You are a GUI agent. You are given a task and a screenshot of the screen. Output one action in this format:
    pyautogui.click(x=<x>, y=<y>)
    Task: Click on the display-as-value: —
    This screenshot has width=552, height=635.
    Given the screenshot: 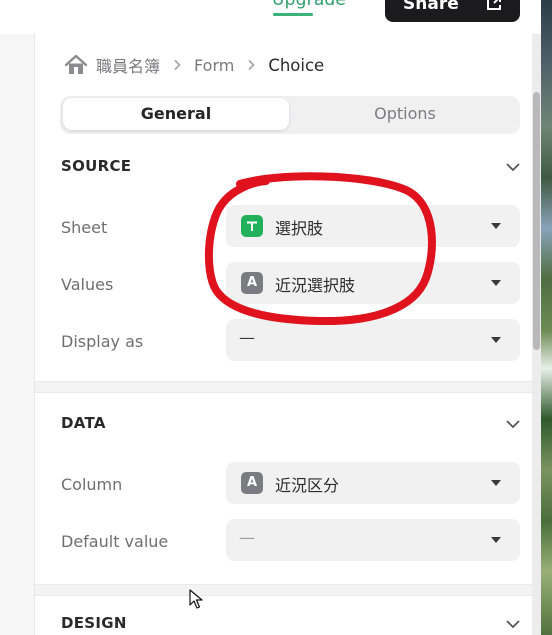 What is the action you would take?
    pyautogui.click(x=247, y=337)
    